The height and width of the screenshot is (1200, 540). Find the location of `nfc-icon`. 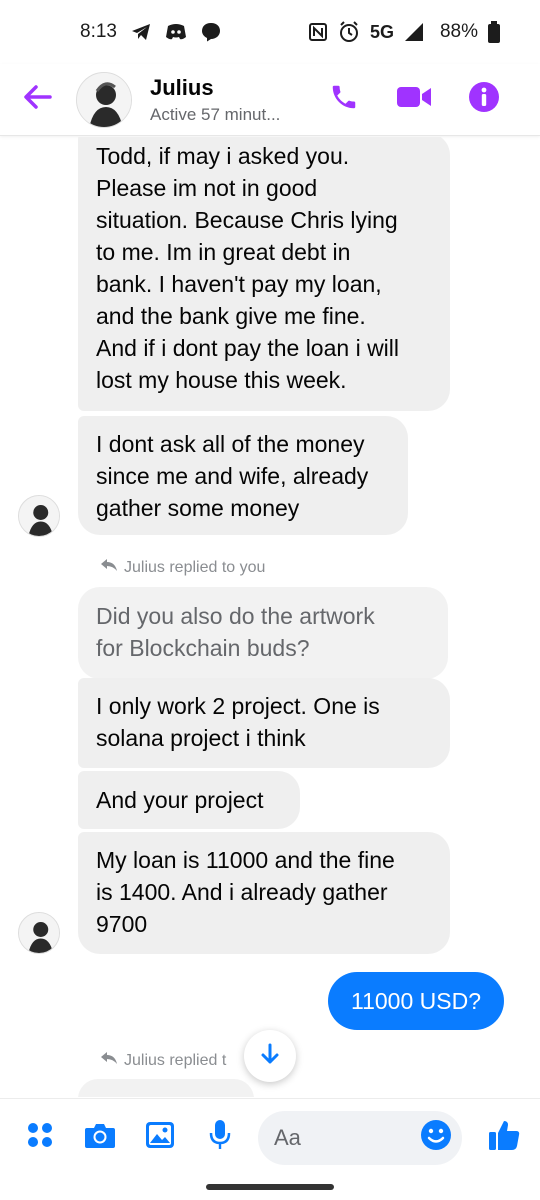

nfc-icon is located at coordinates (318, 32).